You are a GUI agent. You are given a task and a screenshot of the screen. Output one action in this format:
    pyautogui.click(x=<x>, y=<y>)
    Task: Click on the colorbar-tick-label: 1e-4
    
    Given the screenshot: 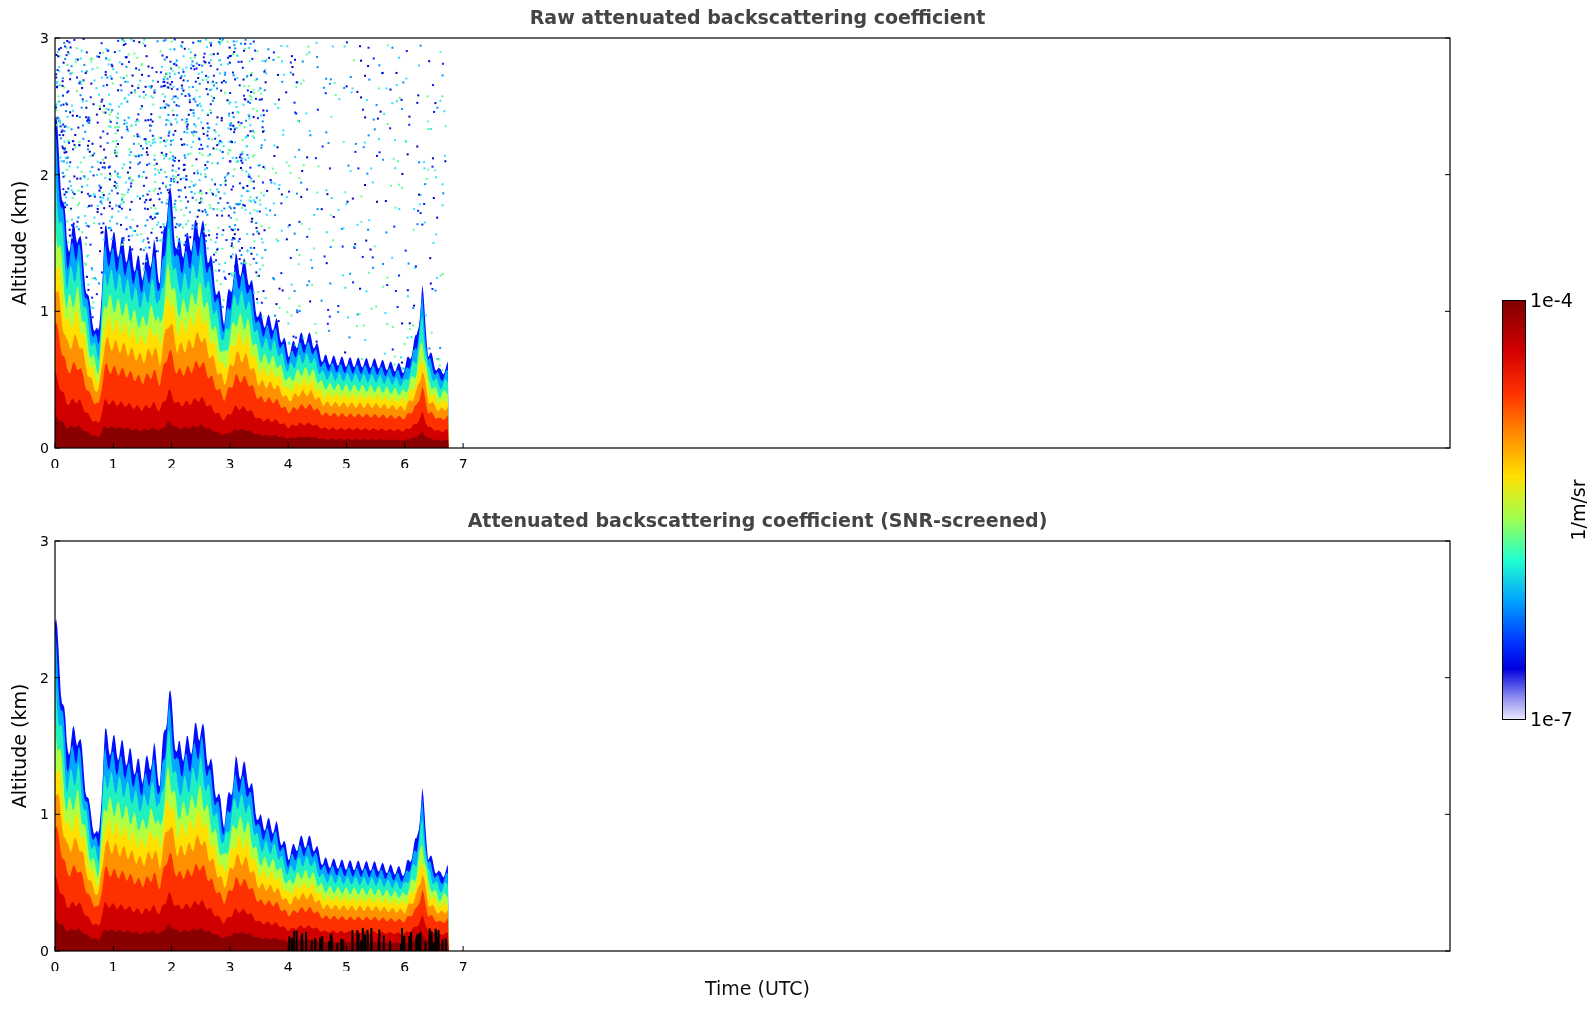 What is the action you would take?
    pyautogui.click(x=1550, y=300)
    